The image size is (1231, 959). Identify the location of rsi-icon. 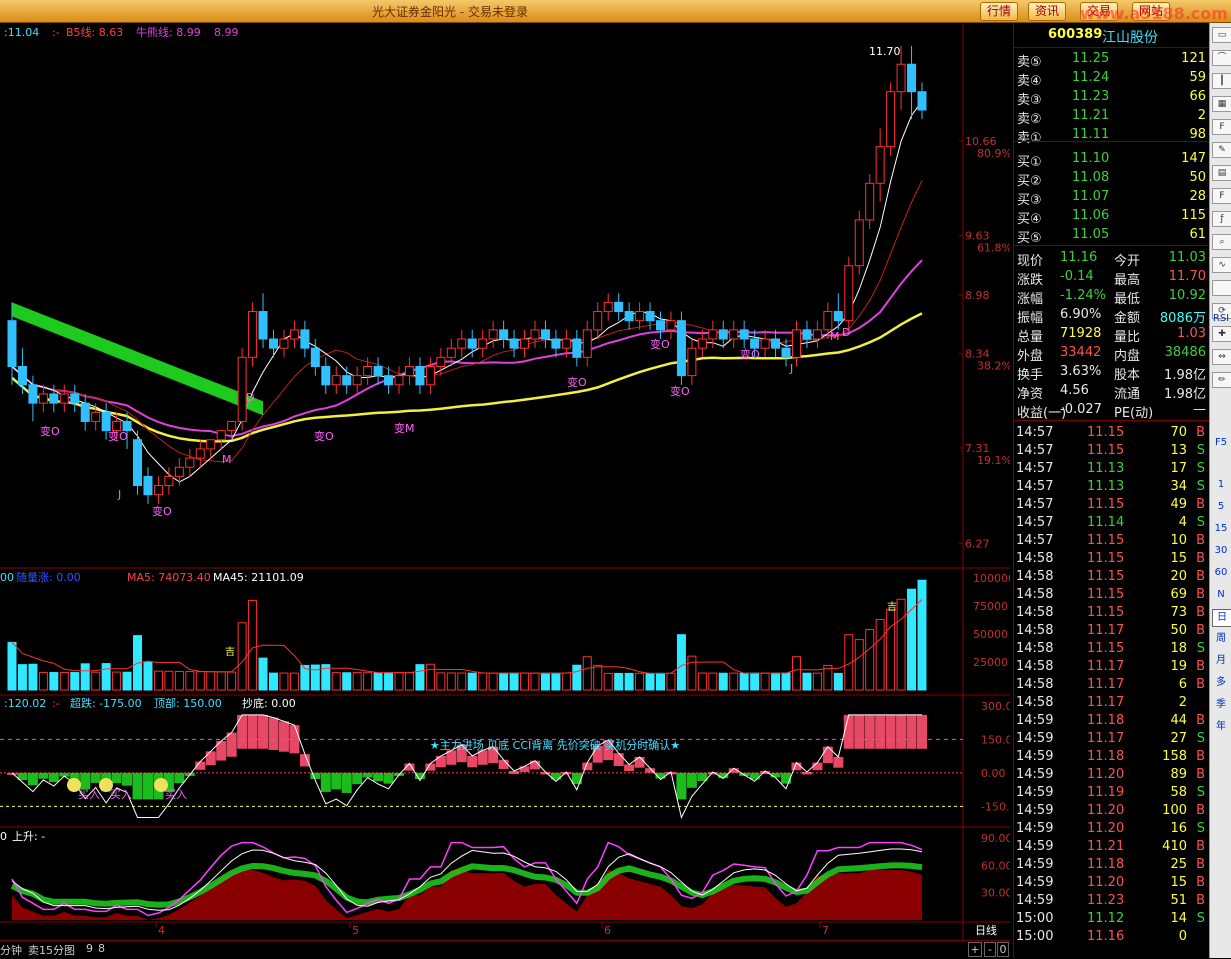
(1221, 288).